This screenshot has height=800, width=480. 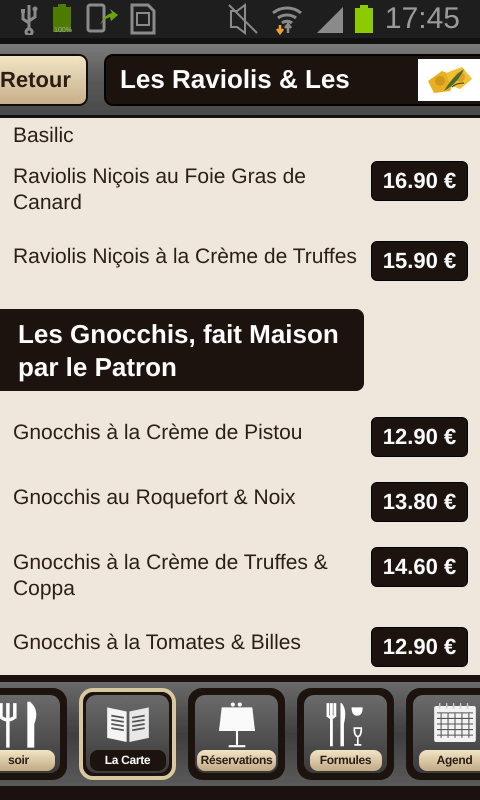 I want to click on price-tag: 16.90 €, so click(x=419, y=181).